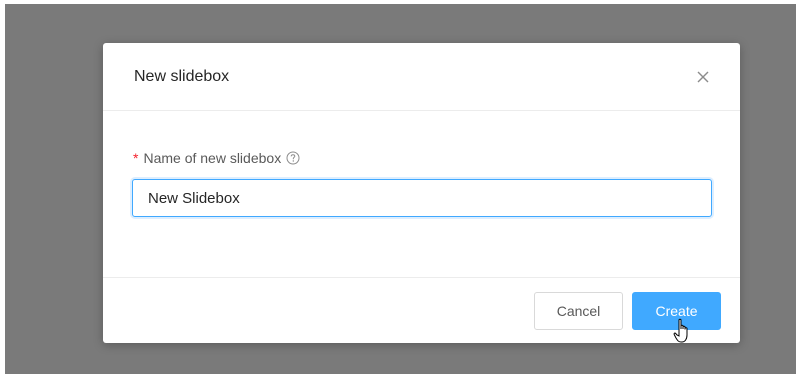 The image size is (800, 378). I want to click on dialog-header: New slidebox, so click(421, 77).